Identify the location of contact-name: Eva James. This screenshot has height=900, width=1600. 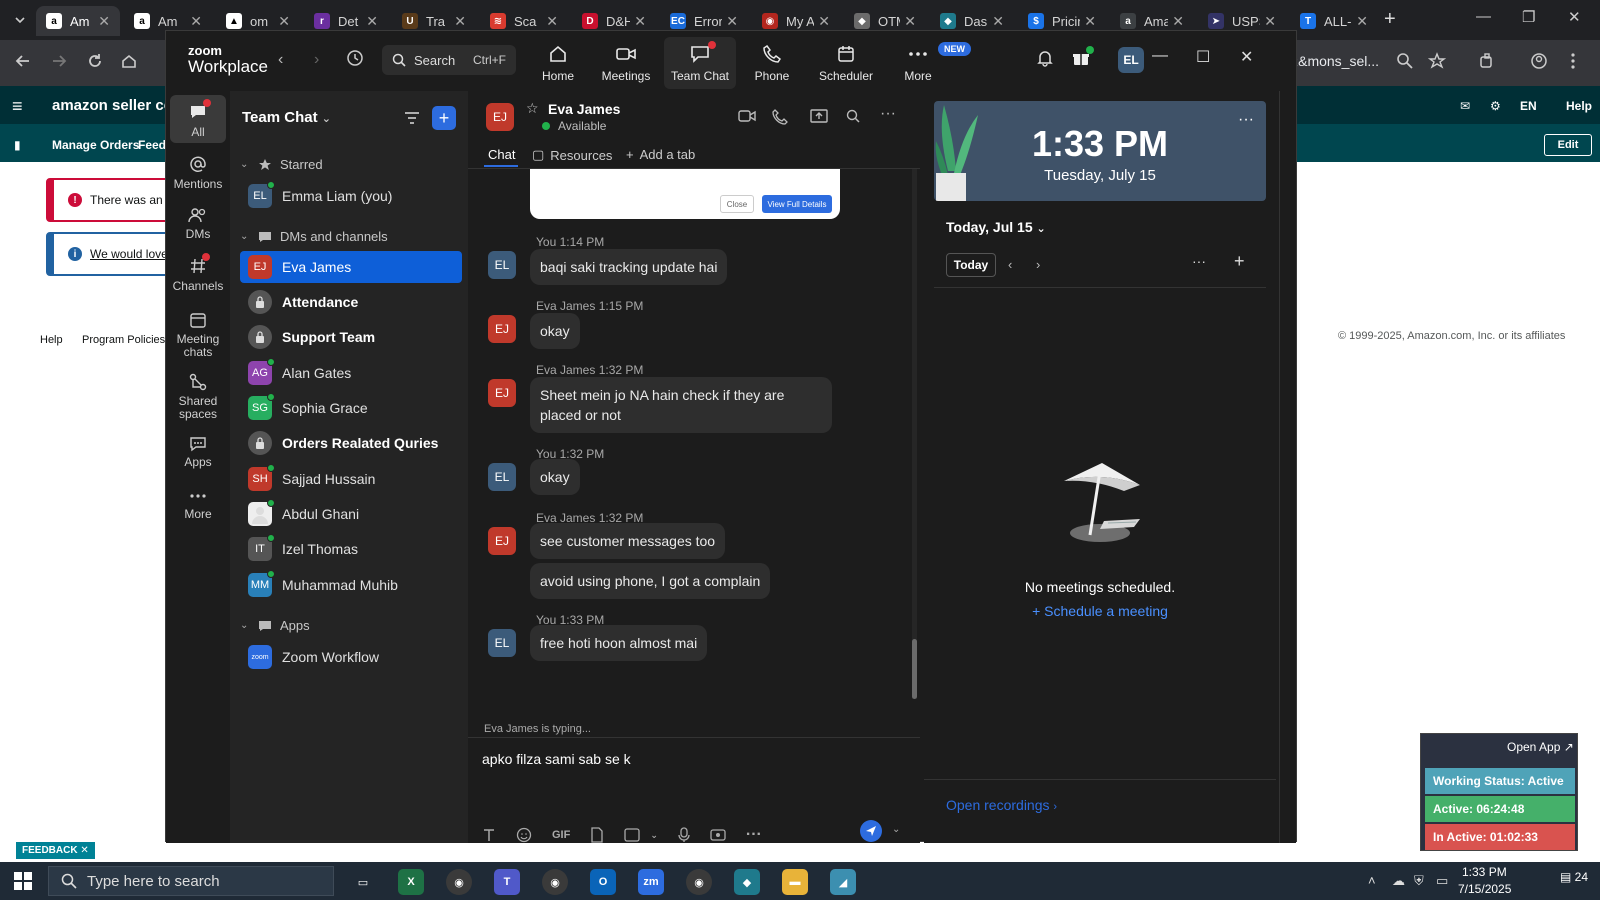
(584, 109).